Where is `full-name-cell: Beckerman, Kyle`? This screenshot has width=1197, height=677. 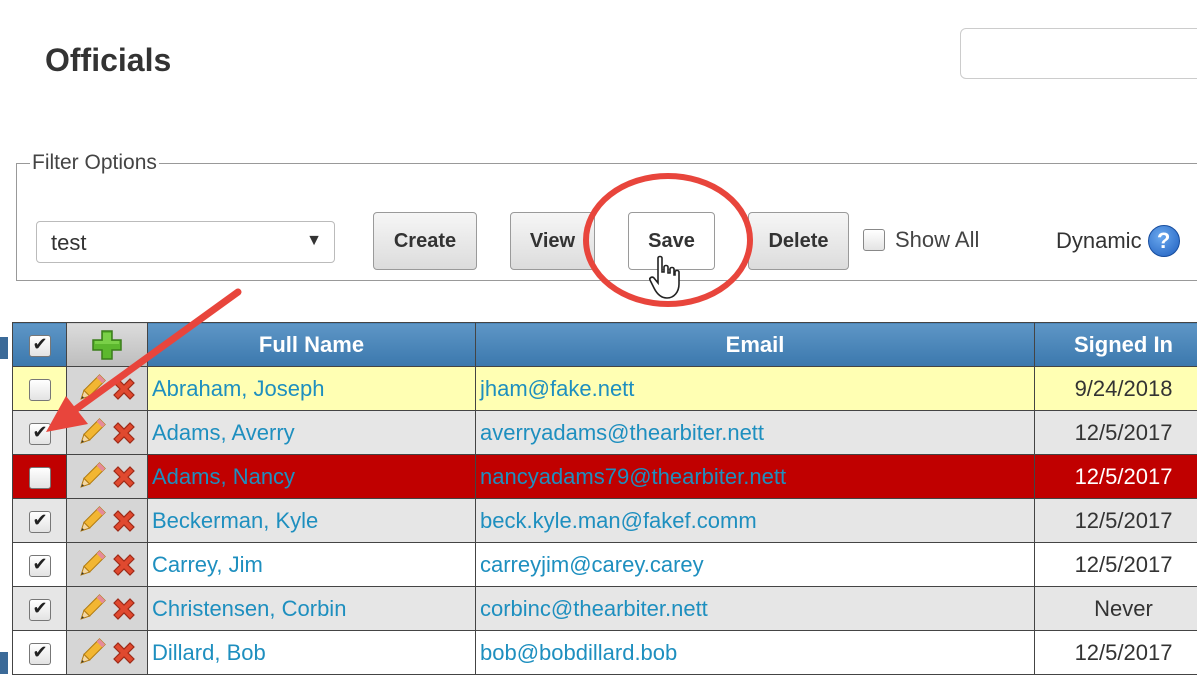 full-name-cell: Beckerman, Kyle is located at coordinates (311, 520).